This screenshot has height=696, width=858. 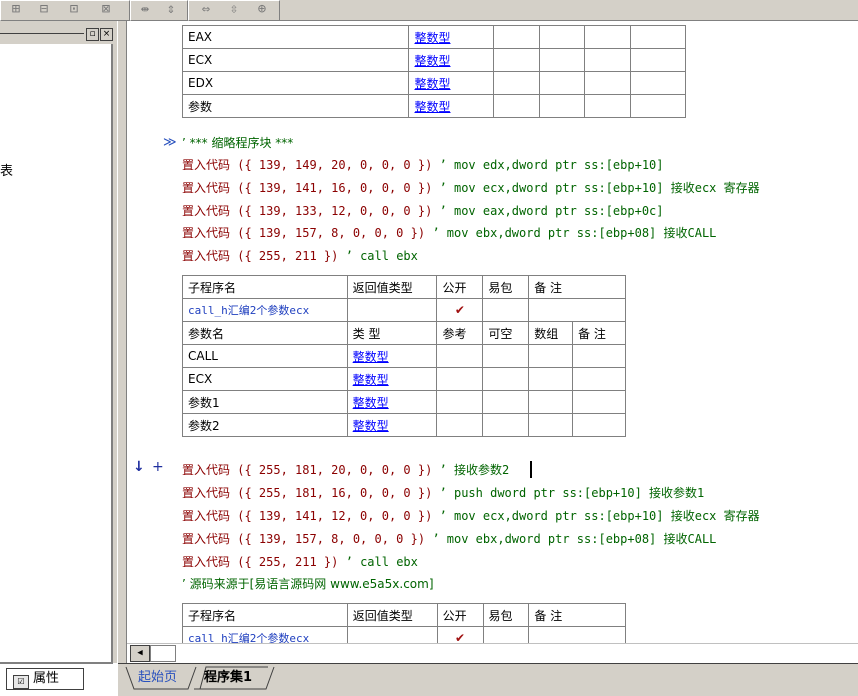 I want to click on table-row: 参数 整数型, so click(x=433, y=106).